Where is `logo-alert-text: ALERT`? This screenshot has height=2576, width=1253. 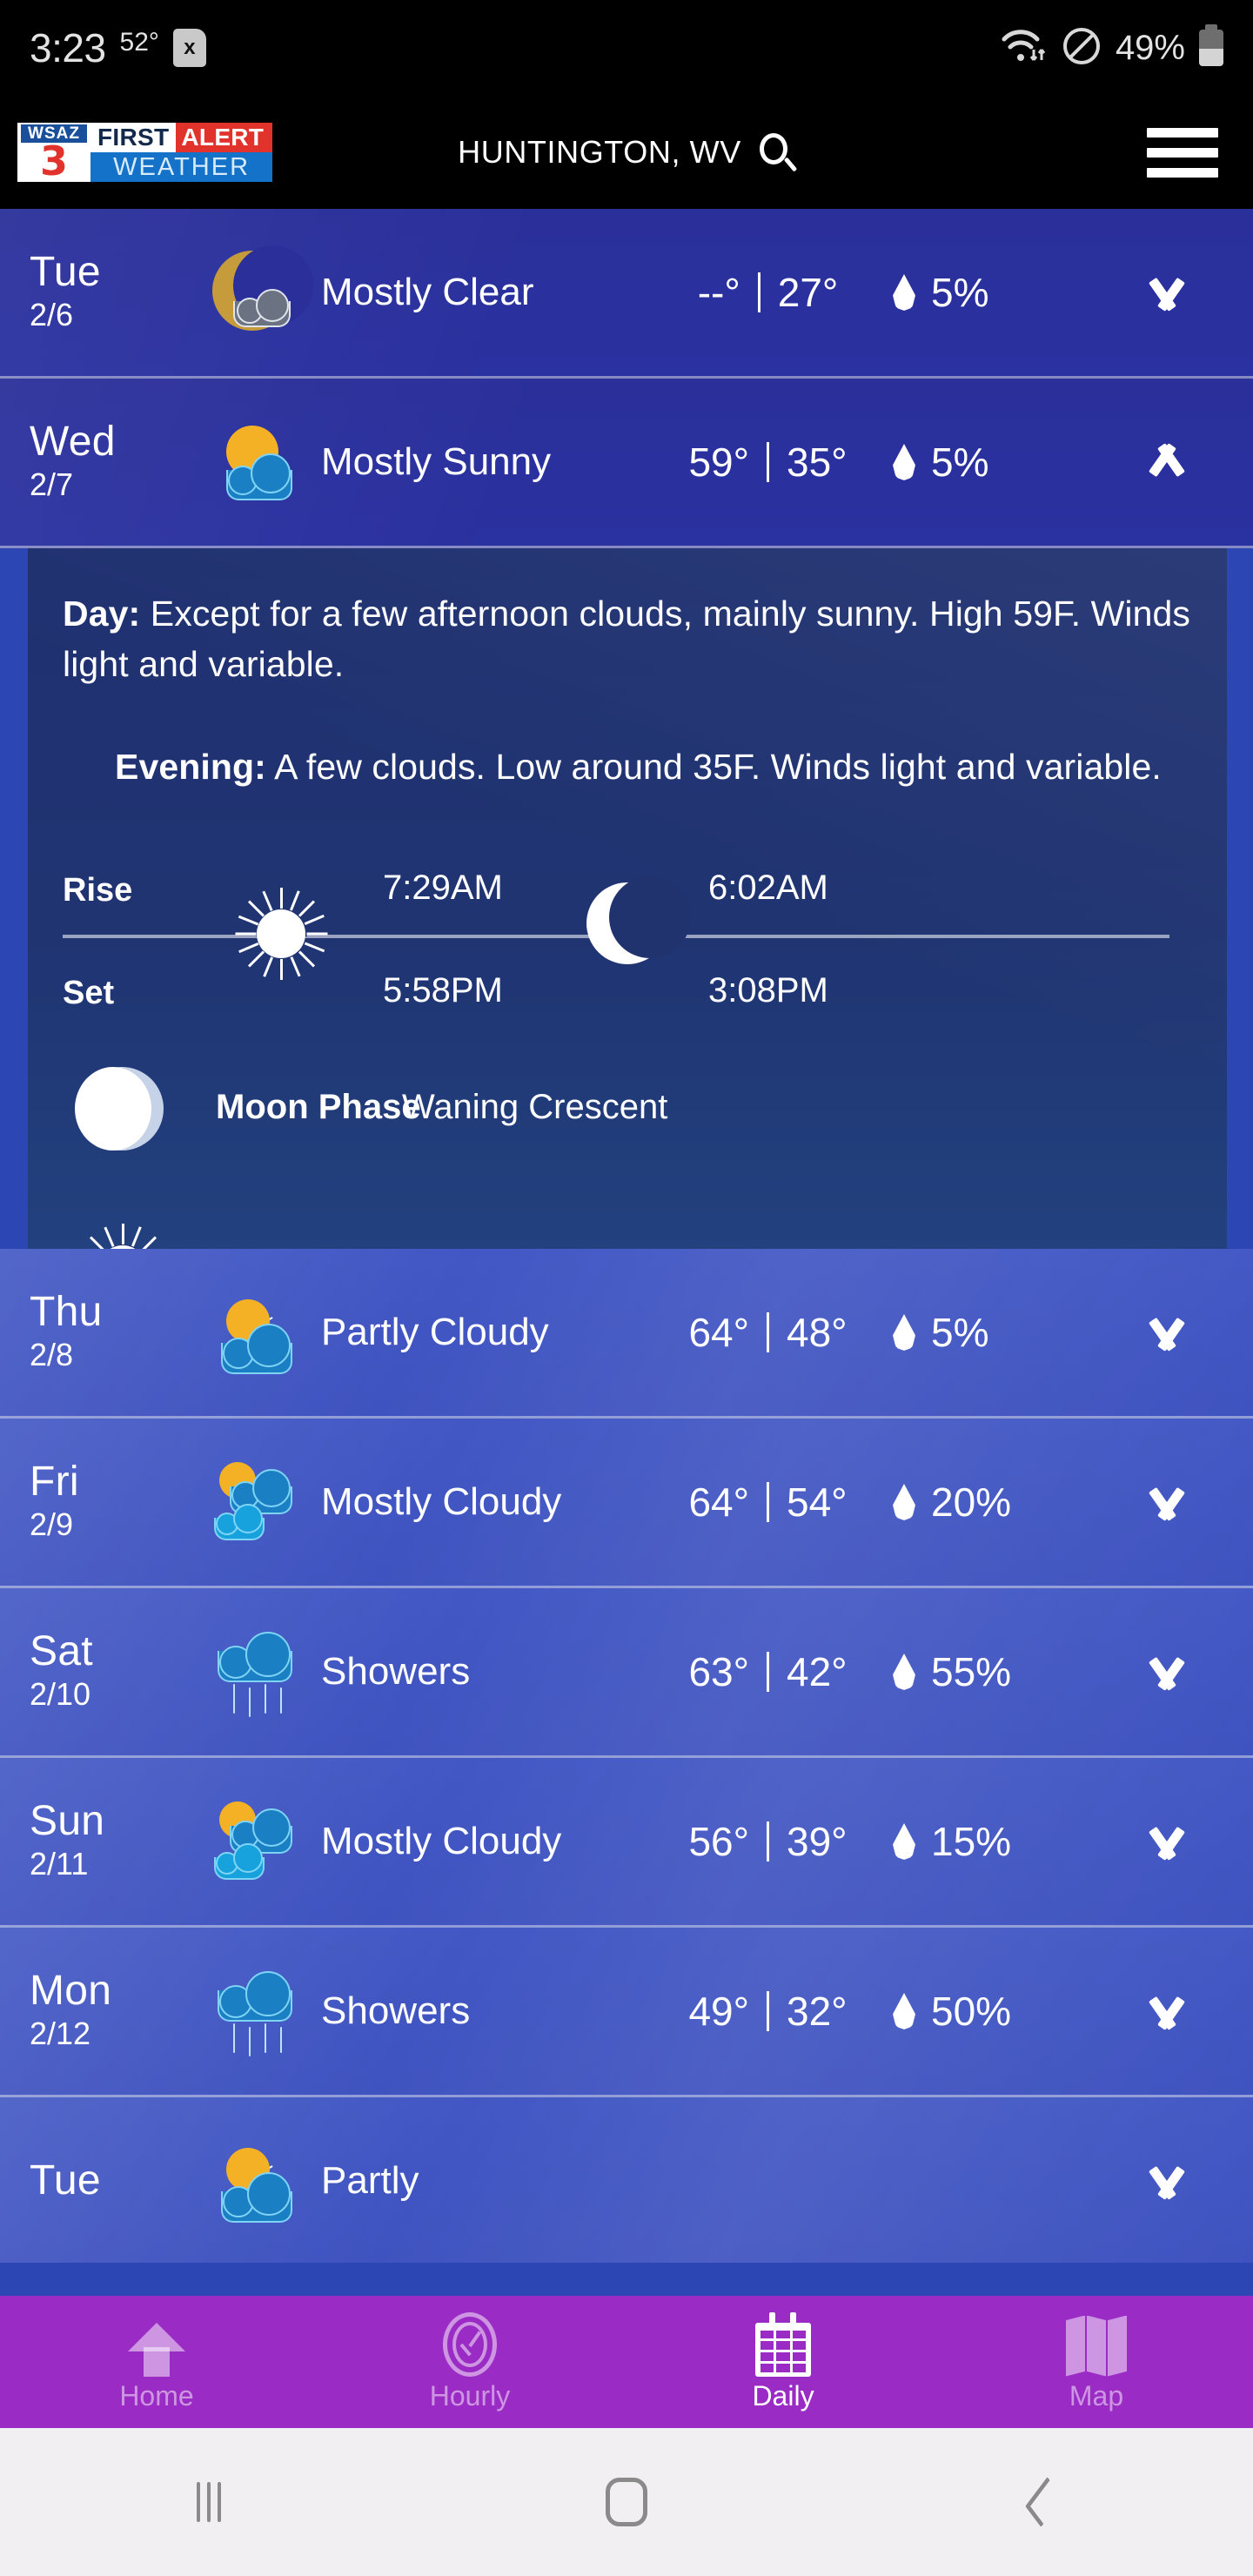 logo-alert-text: ALERT is located at coordinates (224, 138).